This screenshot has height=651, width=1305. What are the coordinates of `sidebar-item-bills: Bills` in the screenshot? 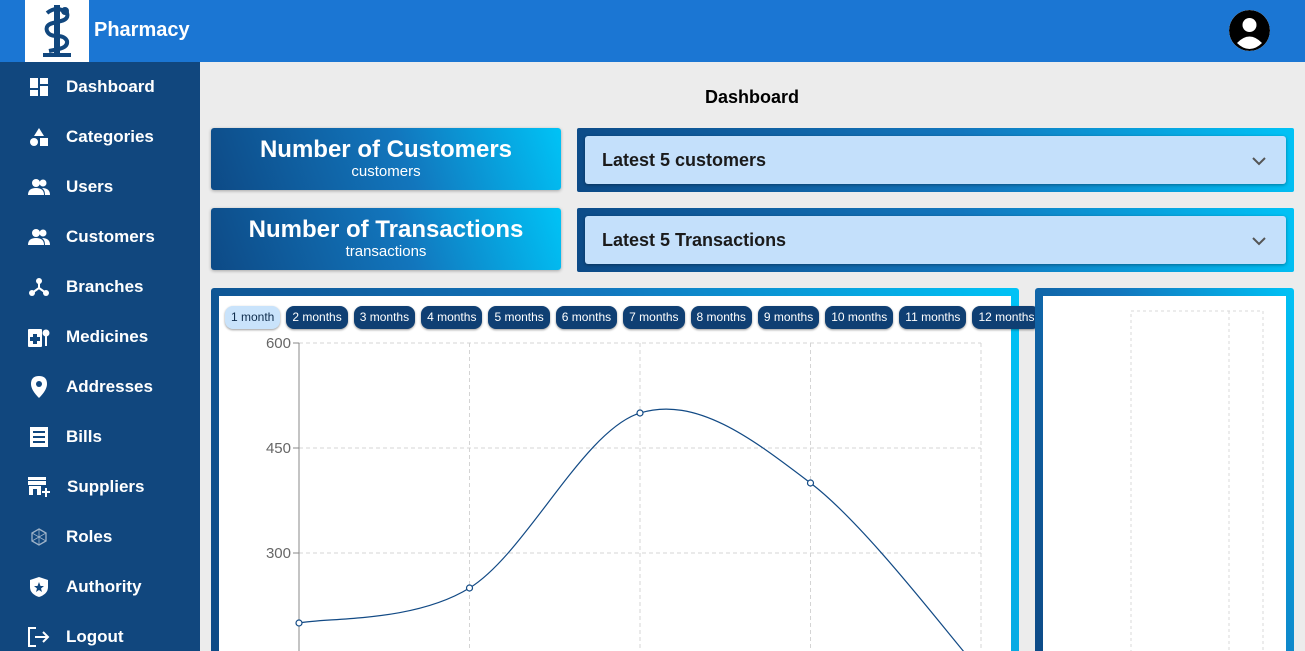 It's located at (100, 437).